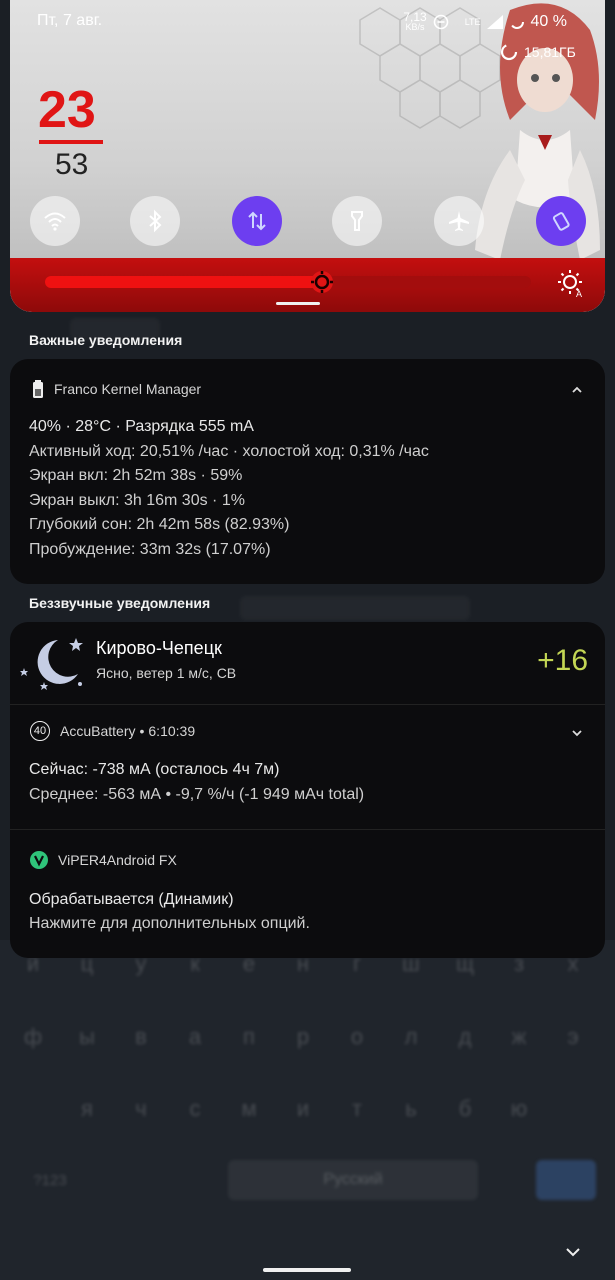 The height and width of the screenshot is (1280, 615). Describe the element at coordinates (548, 21) in the screenshot. I see `battery-percent: 40 %` at that location.